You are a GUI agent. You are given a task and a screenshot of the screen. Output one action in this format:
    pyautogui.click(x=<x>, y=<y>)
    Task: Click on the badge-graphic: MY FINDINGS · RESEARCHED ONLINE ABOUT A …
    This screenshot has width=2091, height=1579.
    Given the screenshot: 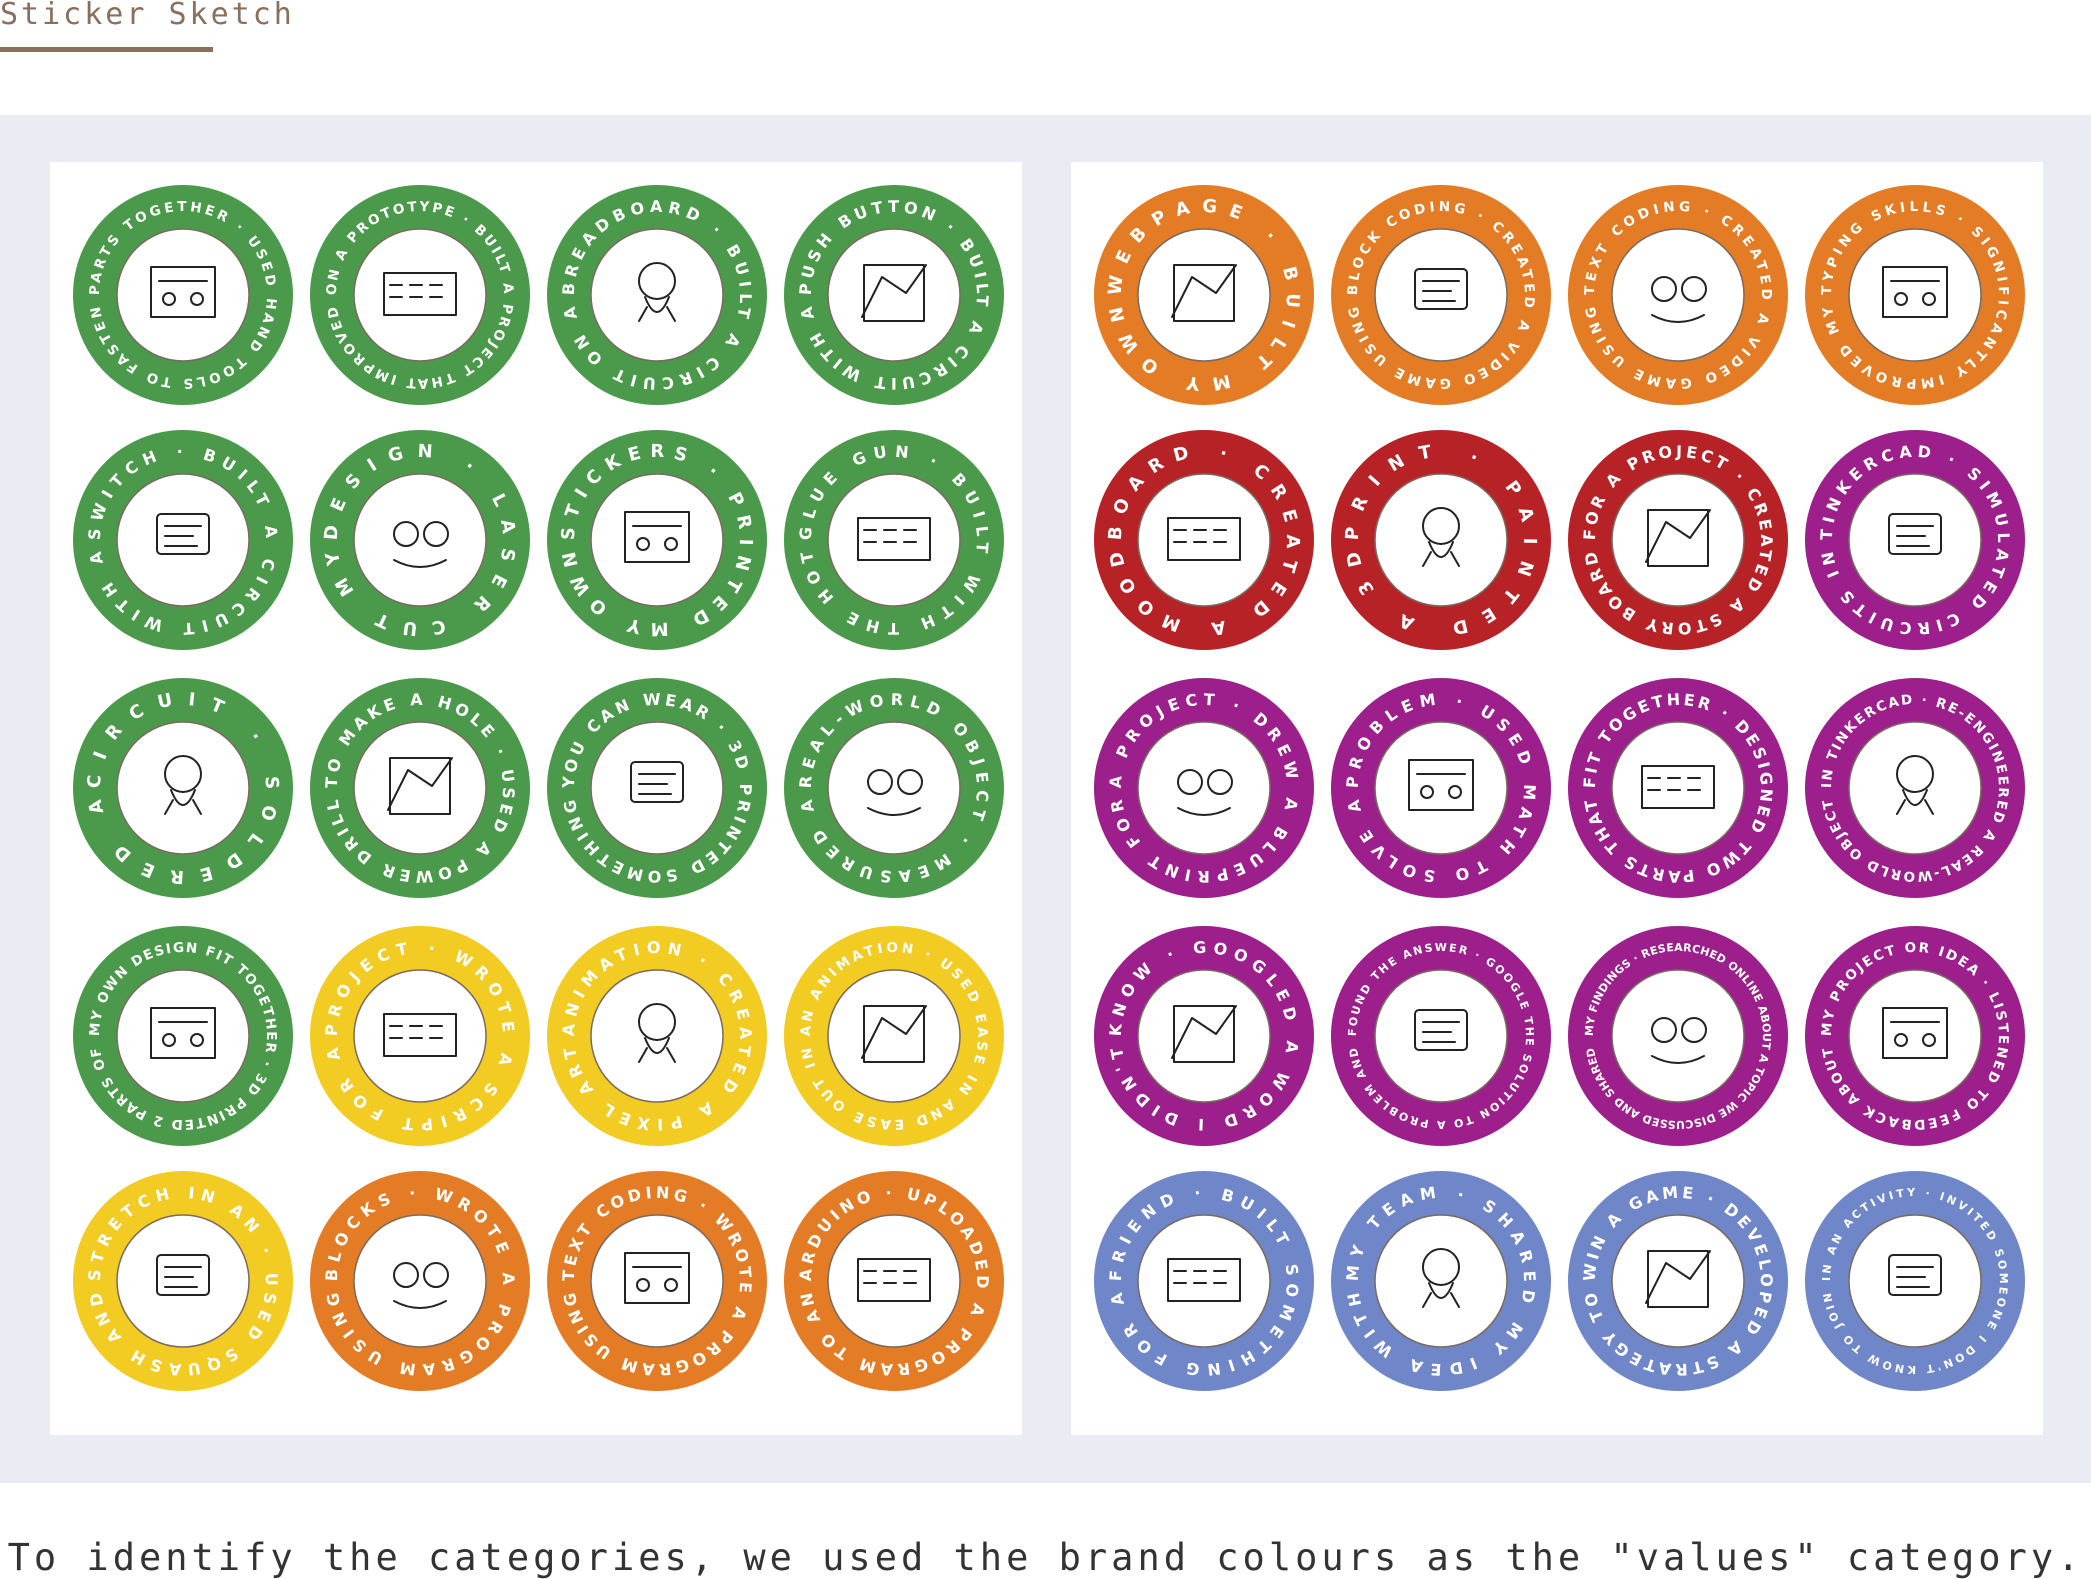 What is the action you would take?
    pyautogui.click(x=1678, y=1036)
    